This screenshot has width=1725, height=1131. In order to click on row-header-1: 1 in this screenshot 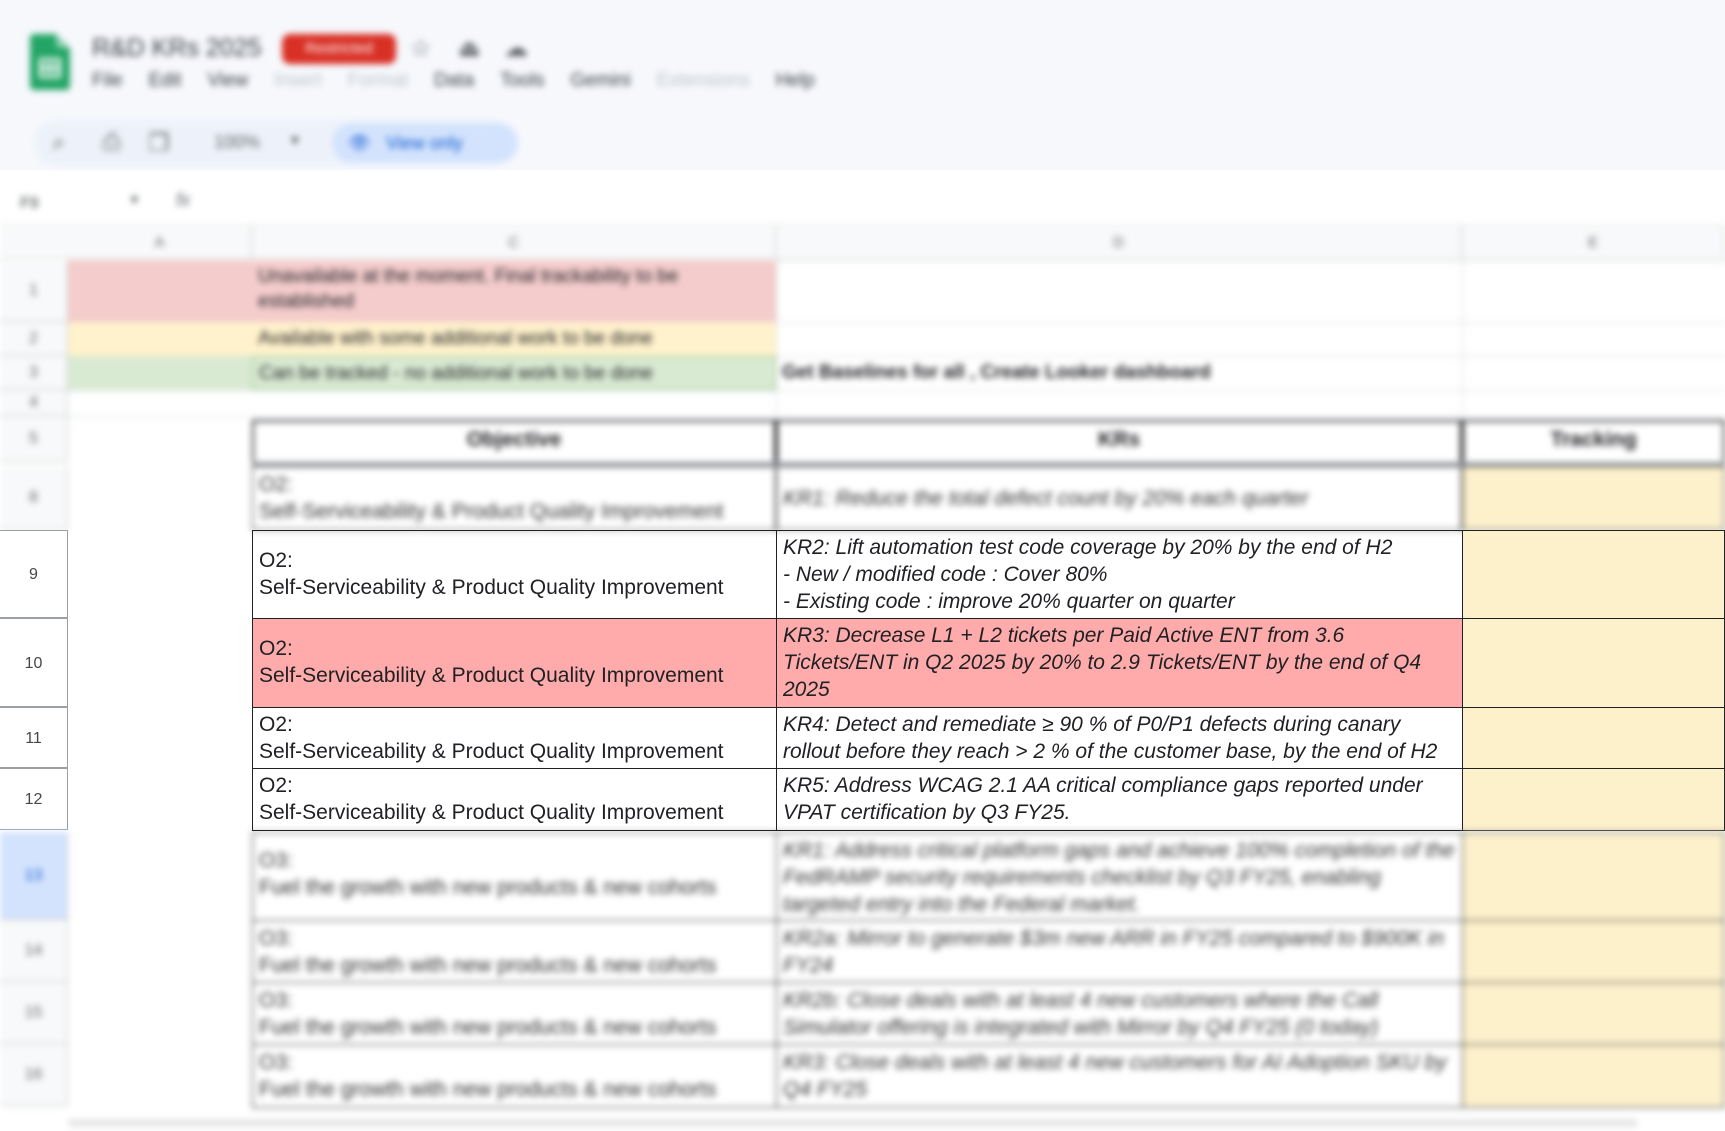, I will do `click(34, 291)`.